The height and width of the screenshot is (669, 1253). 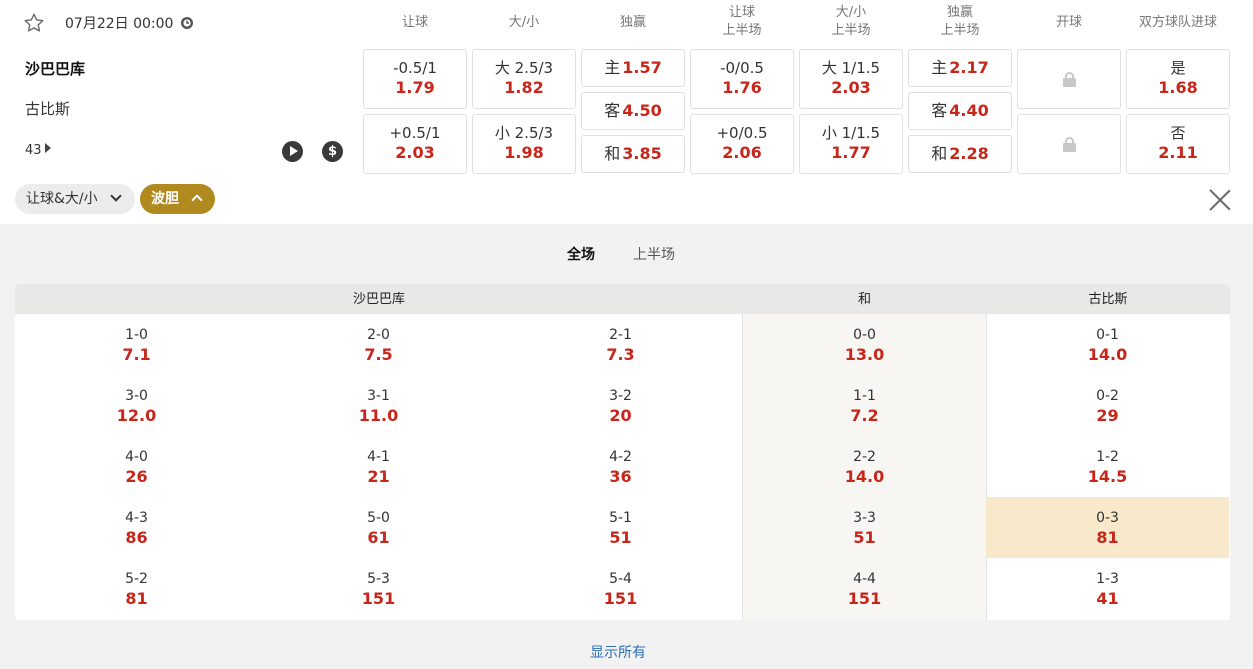 I want to click on odds-cell-handicap-1h-home: -0/0.5 1.76, so click(x=742, y=79).